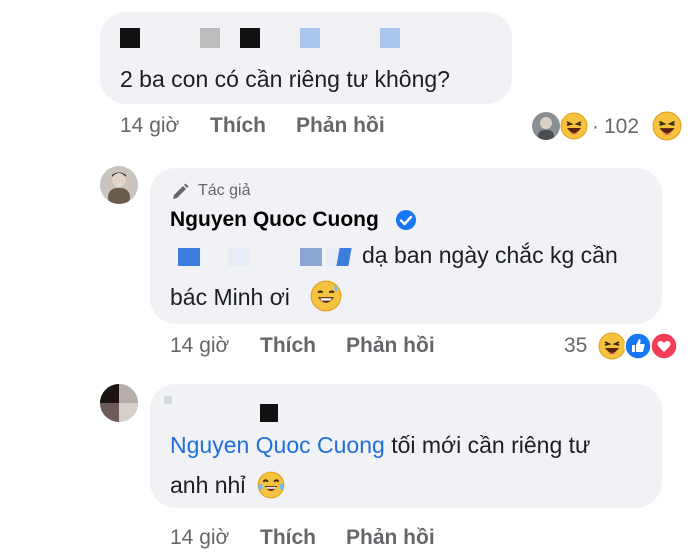  Describe the element at coordinates (224, 190) in the screenshot. I see `author-badge: Tác giả` at that location.